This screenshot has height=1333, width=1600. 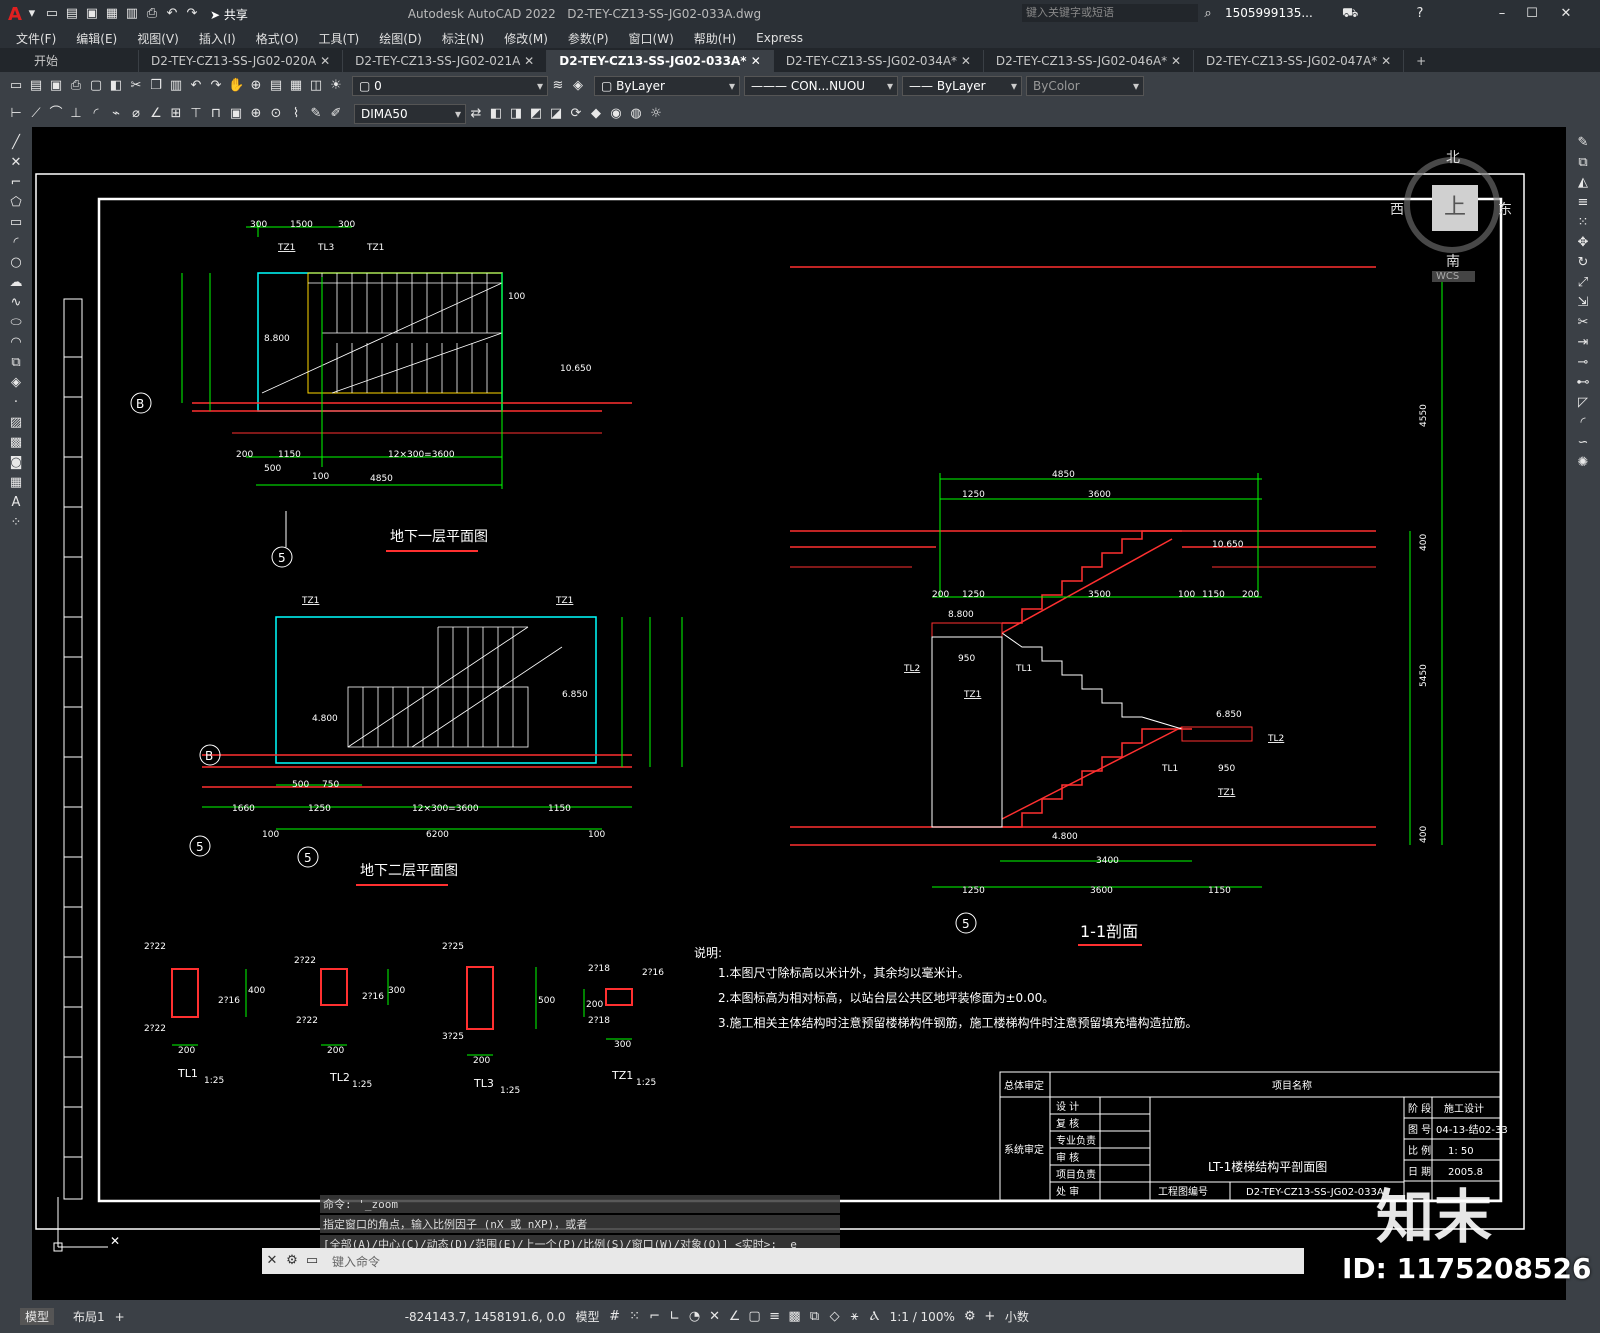 I want to click on new-icon: ▭, so click(x=16, y=86).